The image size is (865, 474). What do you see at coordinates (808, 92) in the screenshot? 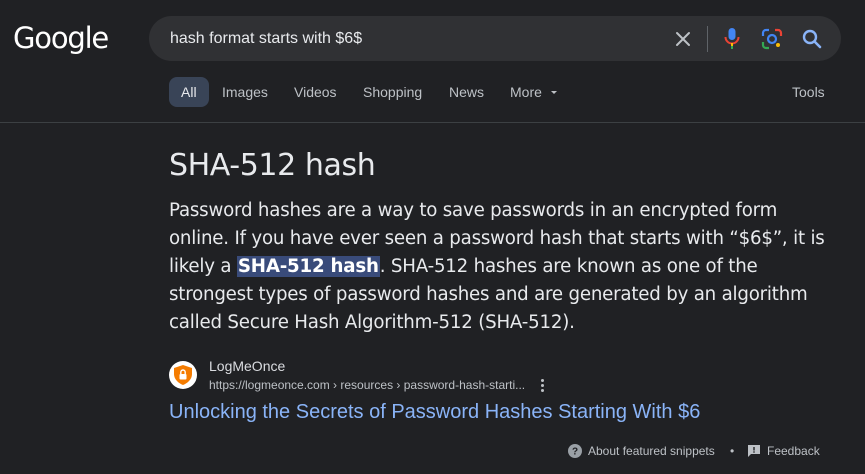
I see `tools-button: Tools` at bounding box center [808, 92].